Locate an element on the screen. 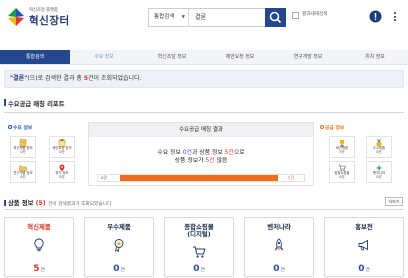 The height and width of the screenshot is (278, 408). card-innovation-title: 혁신제품 is located at coordinates (39, 227).